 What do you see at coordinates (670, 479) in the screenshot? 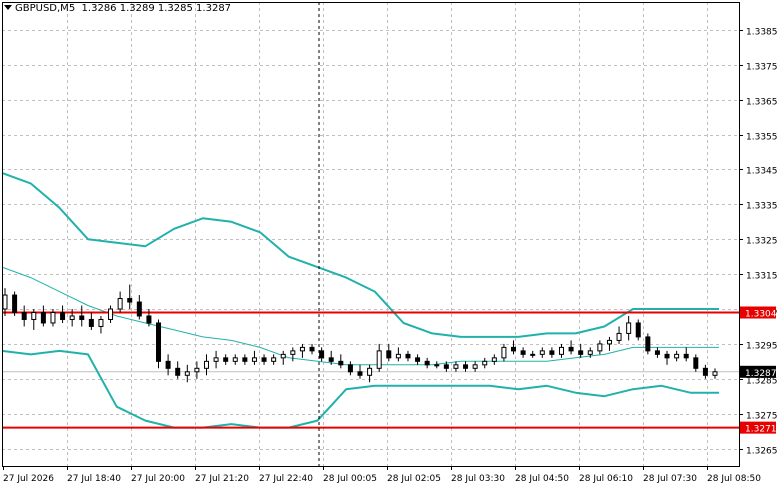
I see `x-tick-label: 28 Jul 07:30` at bounding box center [670, 479].